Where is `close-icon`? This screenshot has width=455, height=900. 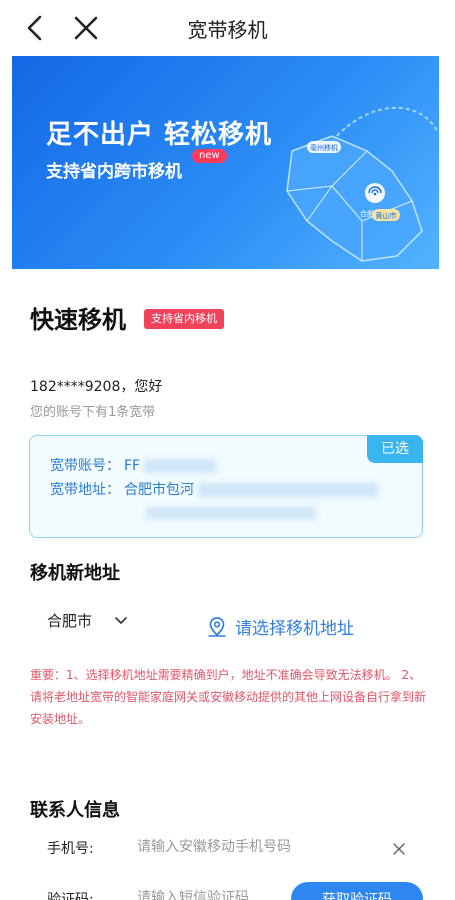 close-icon is located at coordinates (399, 849).